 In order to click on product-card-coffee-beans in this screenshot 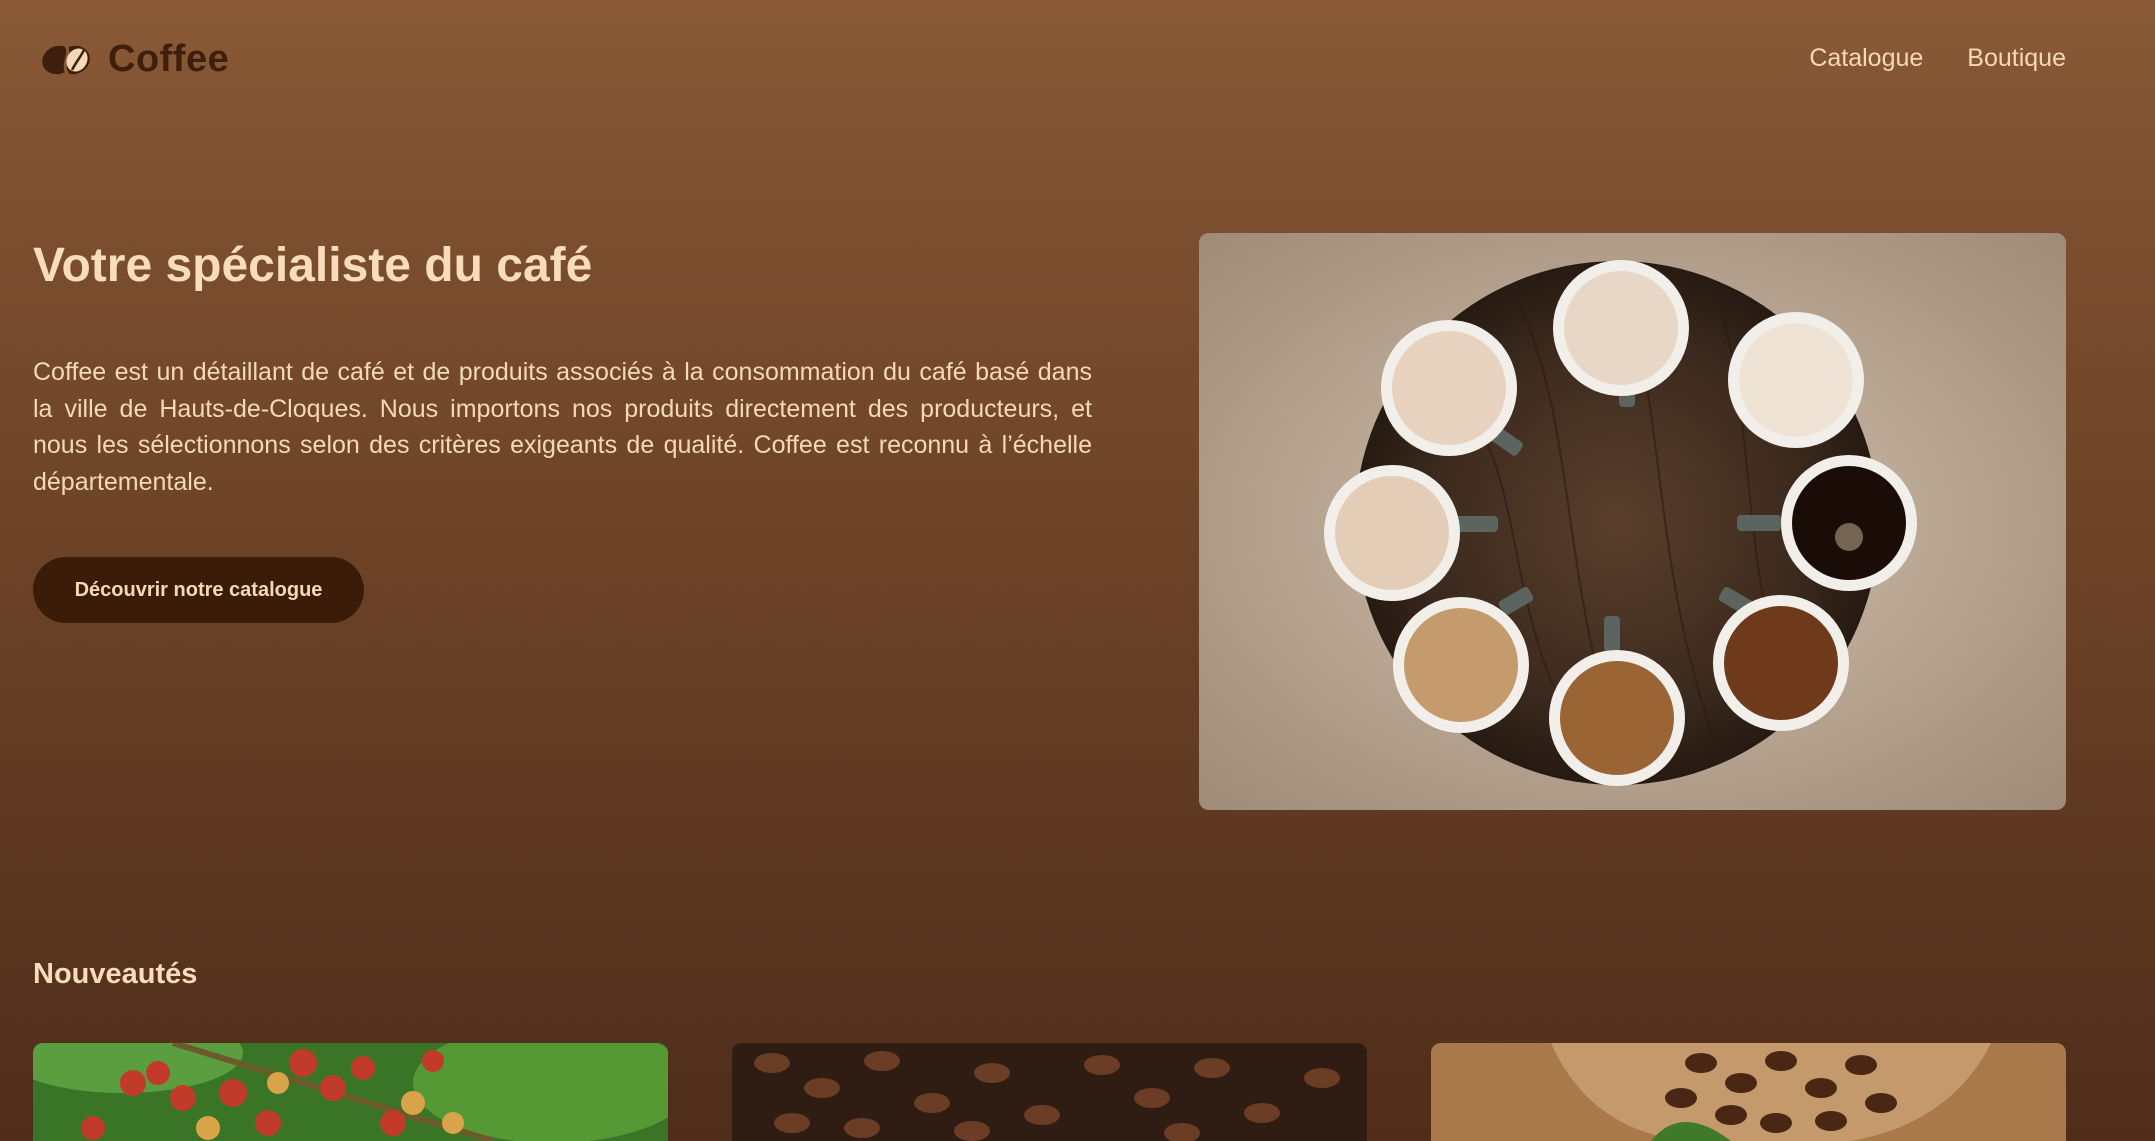, I will do `click(1049, 1092)`.